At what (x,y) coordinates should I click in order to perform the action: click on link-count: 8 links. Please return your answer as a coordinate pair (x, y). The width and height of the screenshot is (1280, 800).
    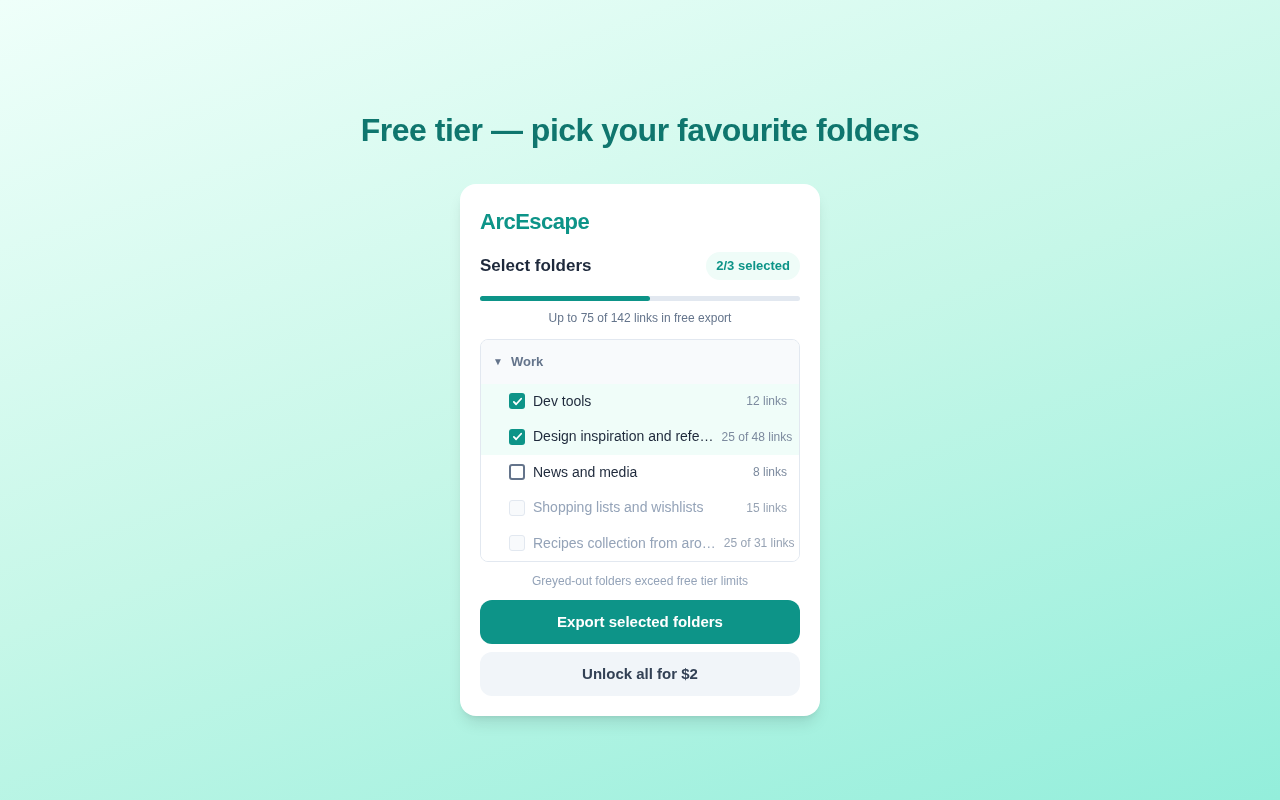
    Looking at the image, I should click on (770, 473).